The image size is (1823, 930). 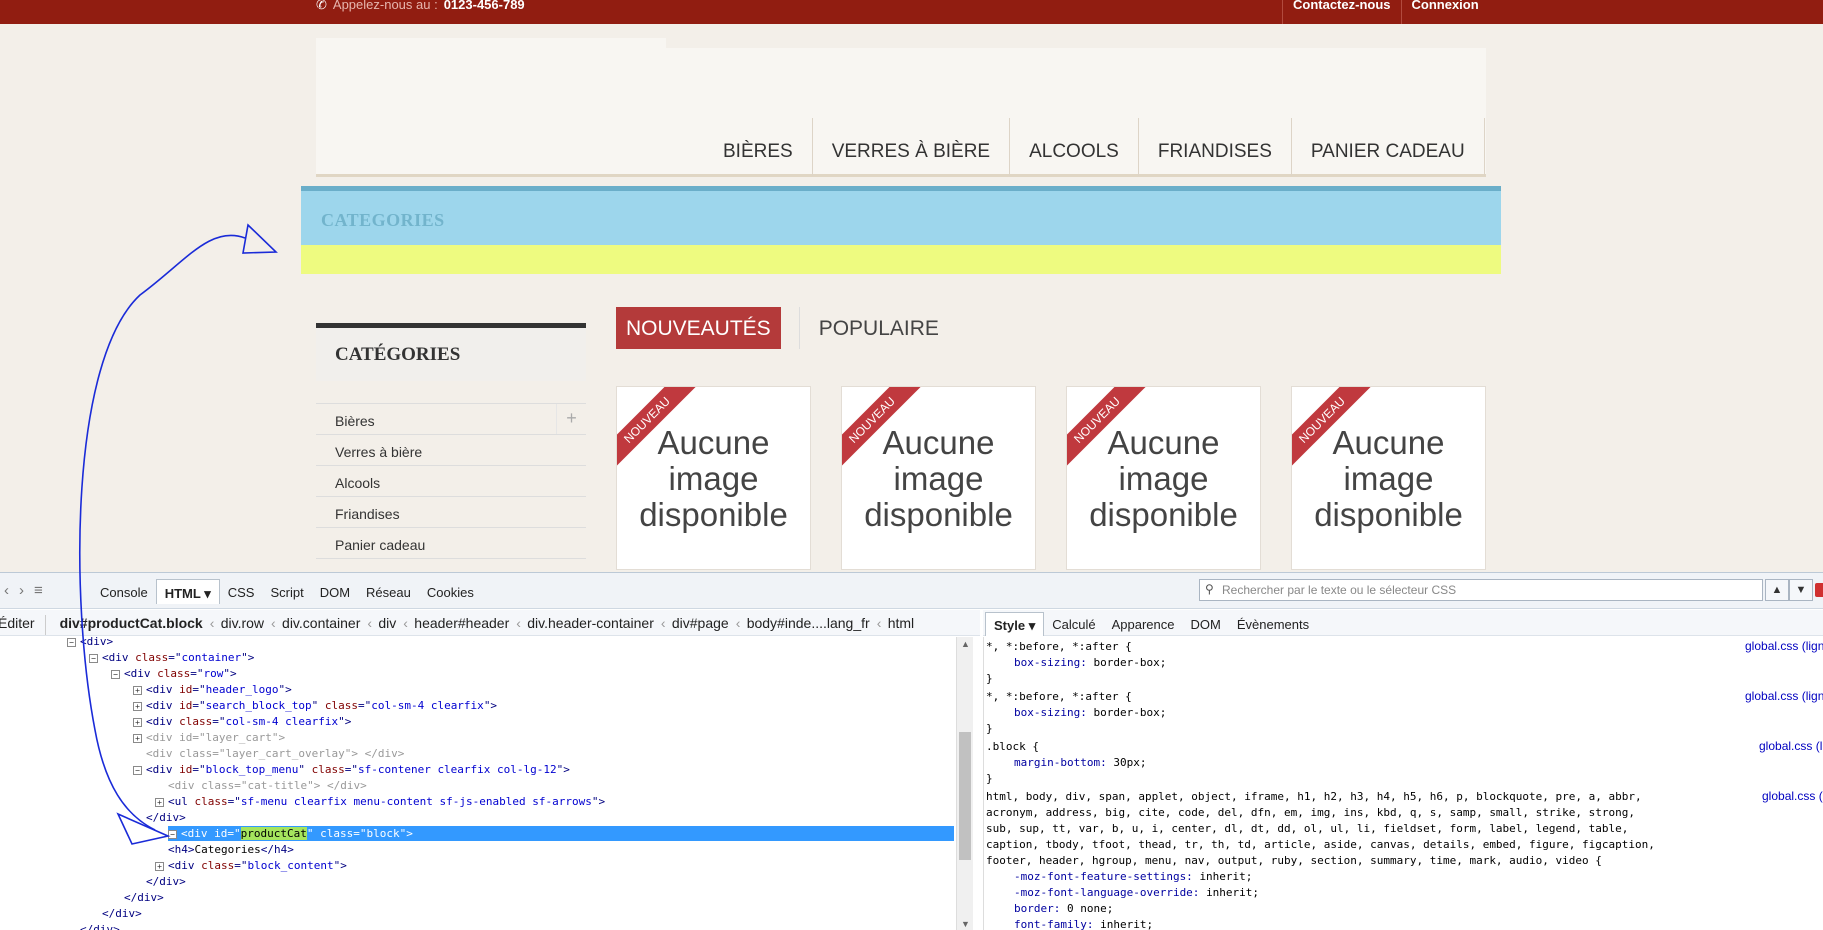 What do you see at coordinates (451, 481) in the screenshot?
I see `sidebar-item-alcools: Alcools` at bounding box center [451, 481].